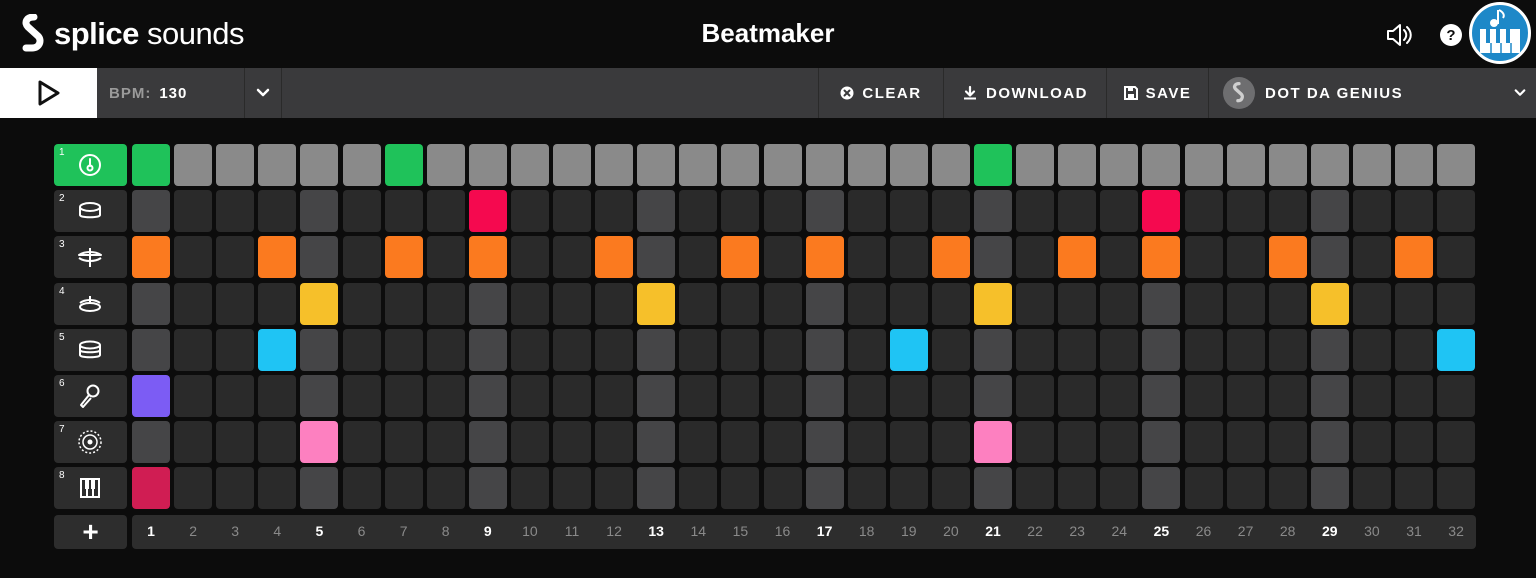 This screenshot has height=578, width=1536. I want to click on step-cell-r4-s17-off, so click(824, 303).